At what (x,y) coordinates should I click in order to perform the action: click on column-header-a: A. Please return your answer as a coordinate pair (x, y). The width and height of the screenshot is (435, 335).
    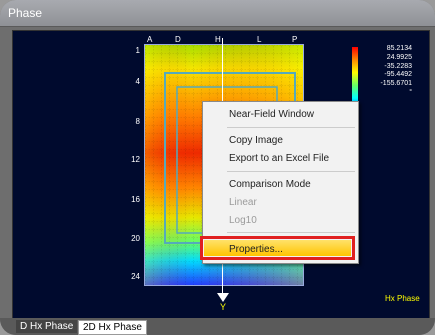
    Looking at the image, I should click on (150, 39).